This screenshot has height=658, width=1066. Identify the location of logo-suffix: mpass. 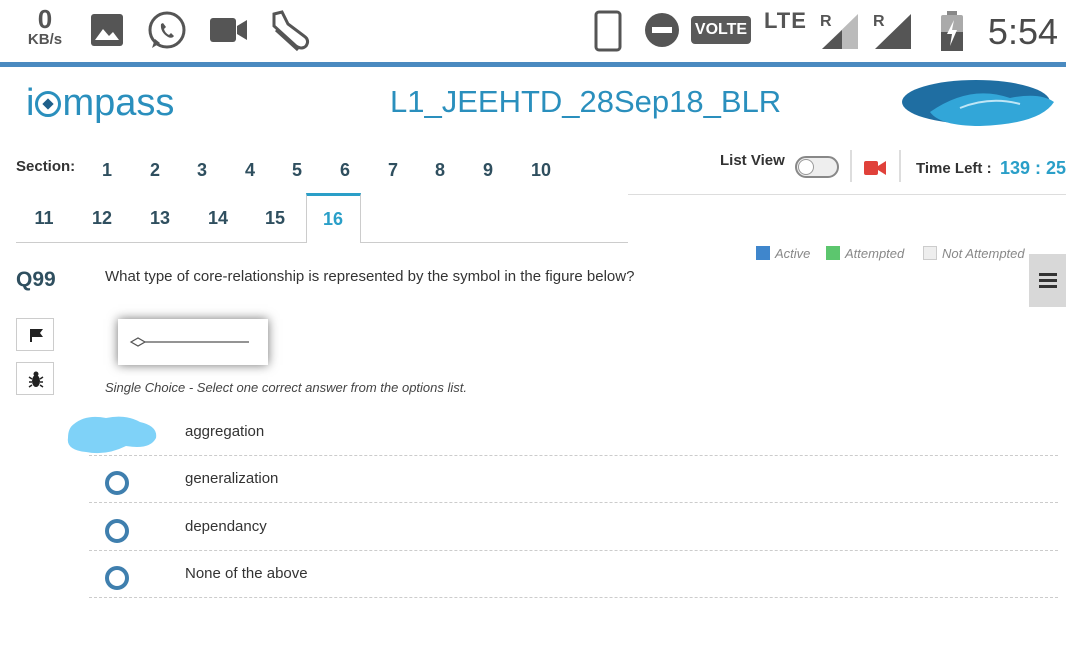
(118, 103).